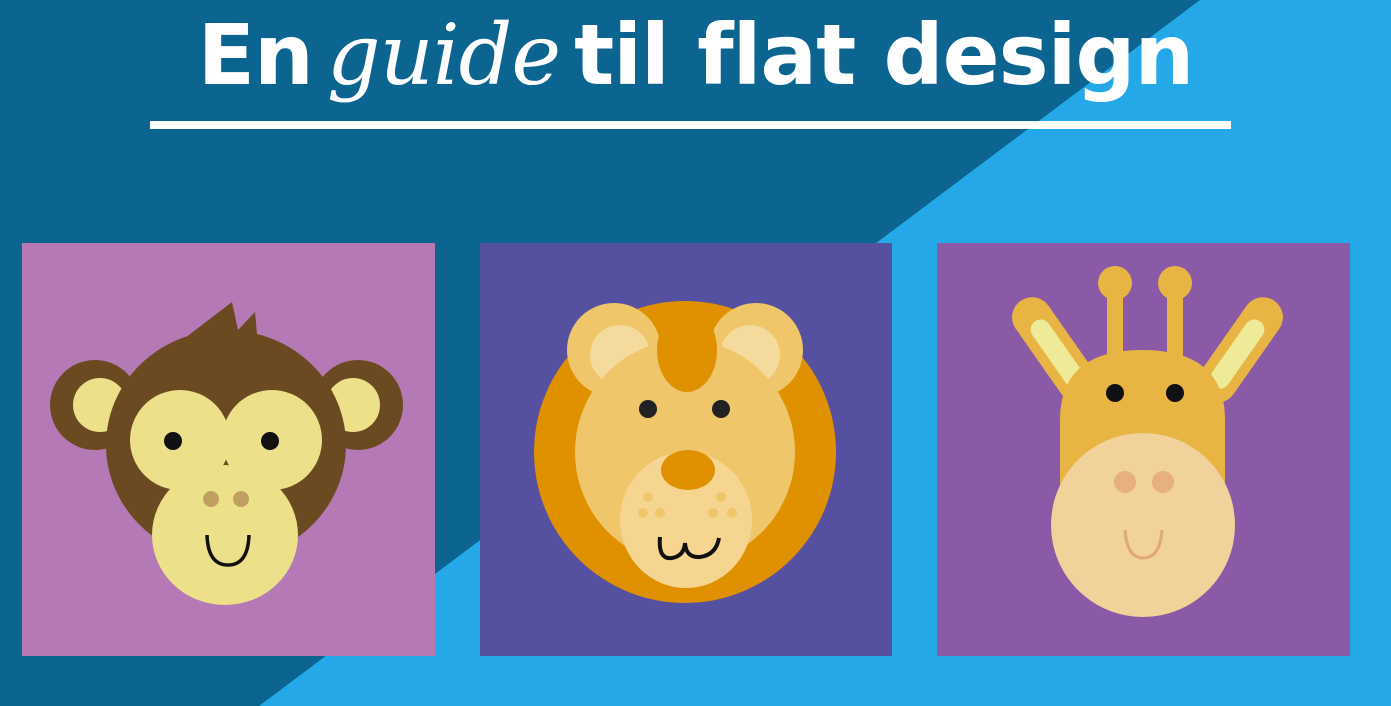 The image size is (1391, 706). Describe the element at coordinates (690, 125) in the screenshot. I see `title-underline` at that location.